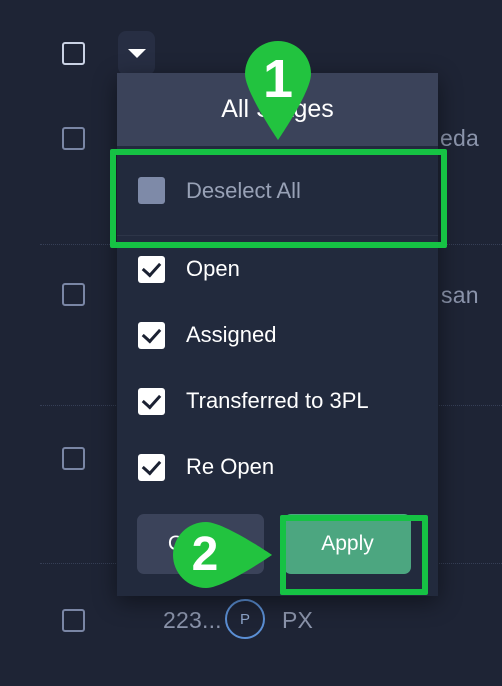  I want to click on table-cell-code: PX, so click(298, 620).